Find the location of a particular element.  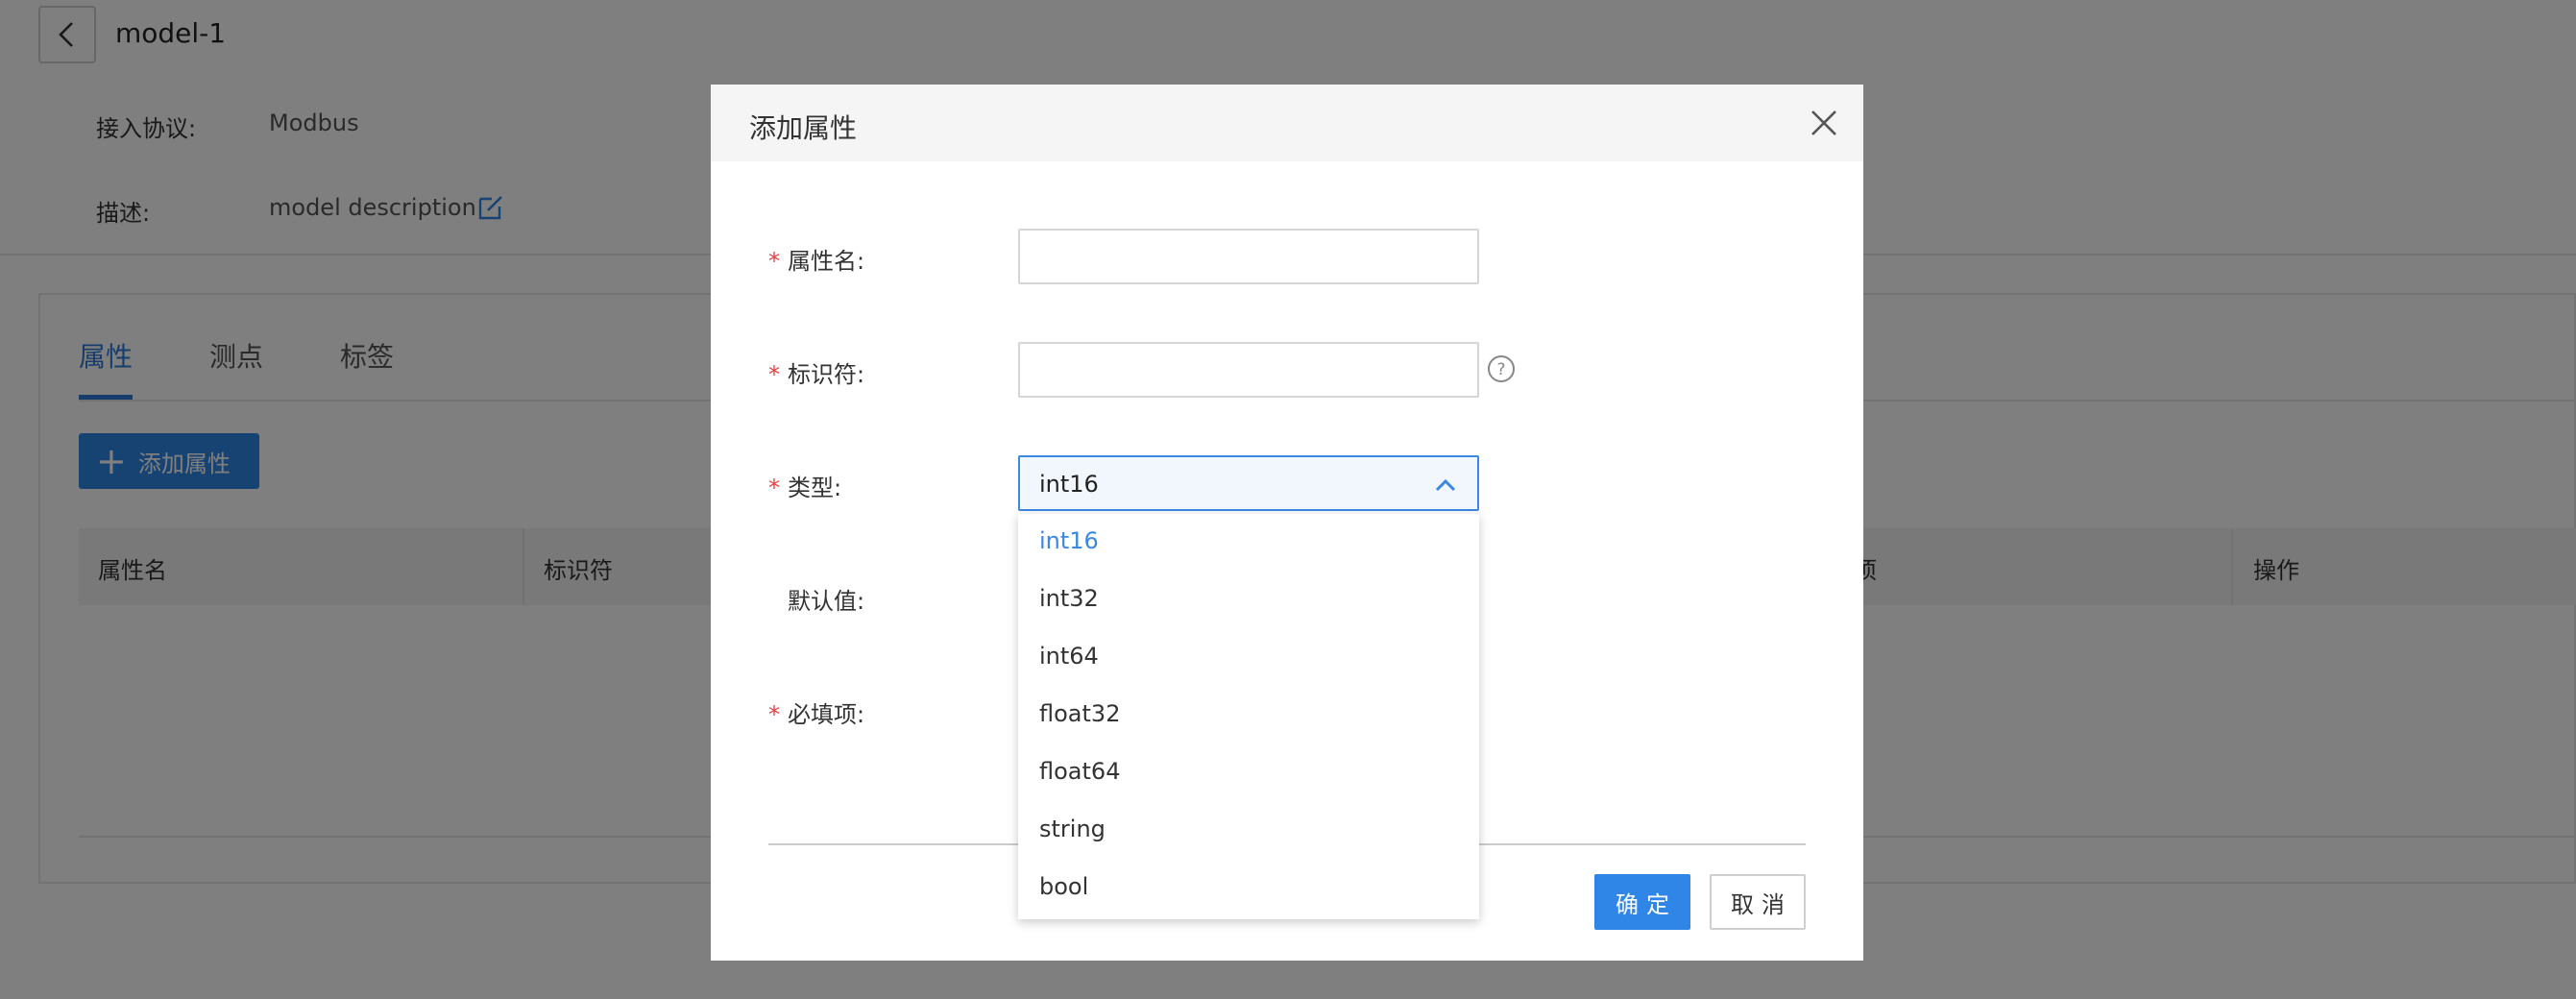

chevron-up-icon is located at coordinates (1445, 485).